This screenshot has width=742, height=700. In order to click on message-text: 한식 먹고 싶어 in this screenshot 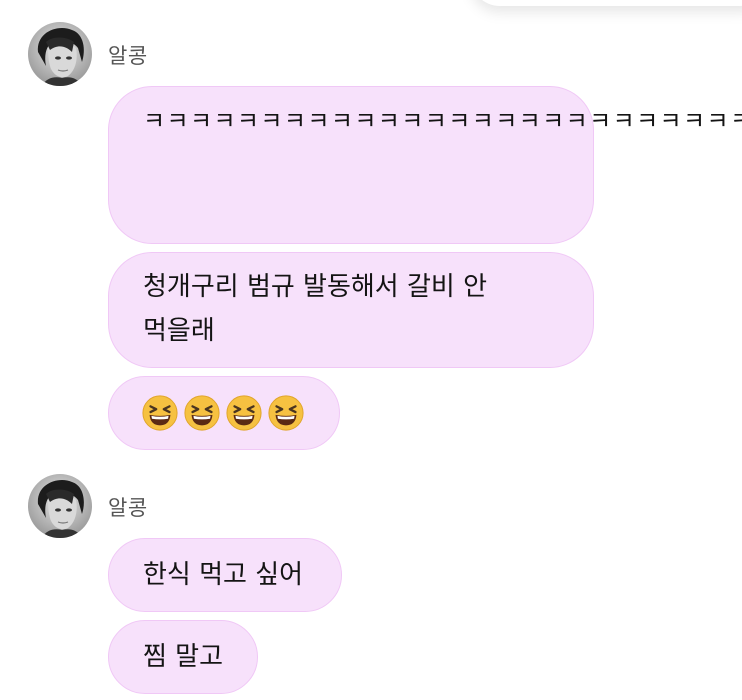, I will do `click(223, 575)`.